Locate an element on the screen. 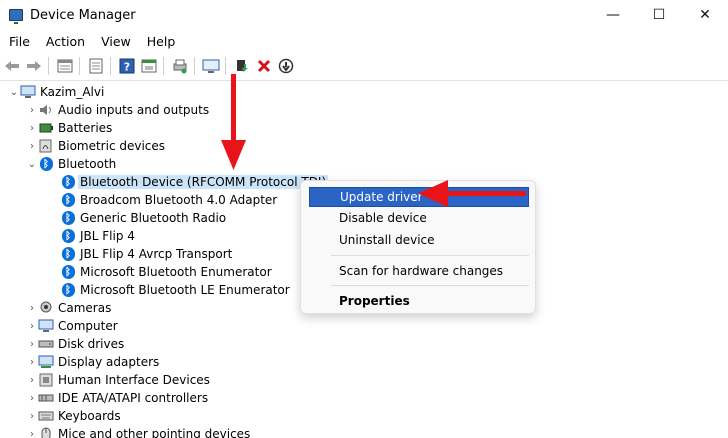 Image resolution: width=728 pixels, height=438 pixels. tree-category: › Keyboards is located at coordinates (73, 416).